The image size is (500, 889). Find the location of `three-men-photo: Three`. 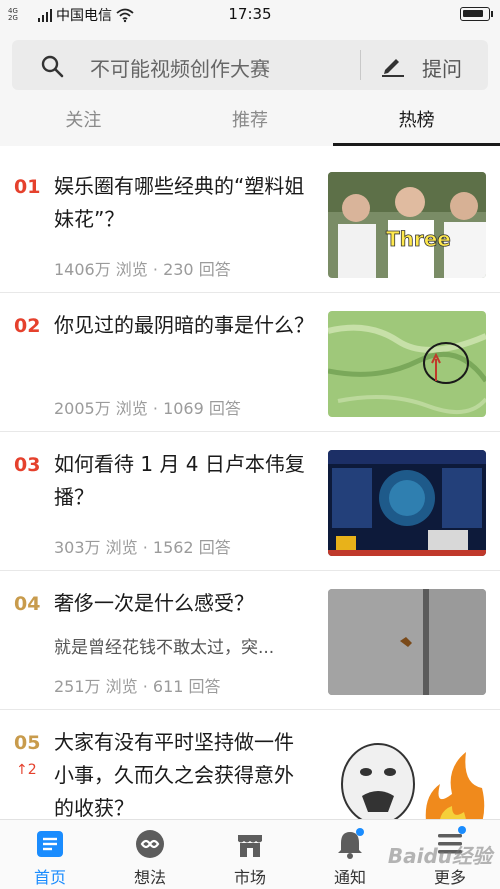

three-men-photo: Three is located at coordinates (407, 225).